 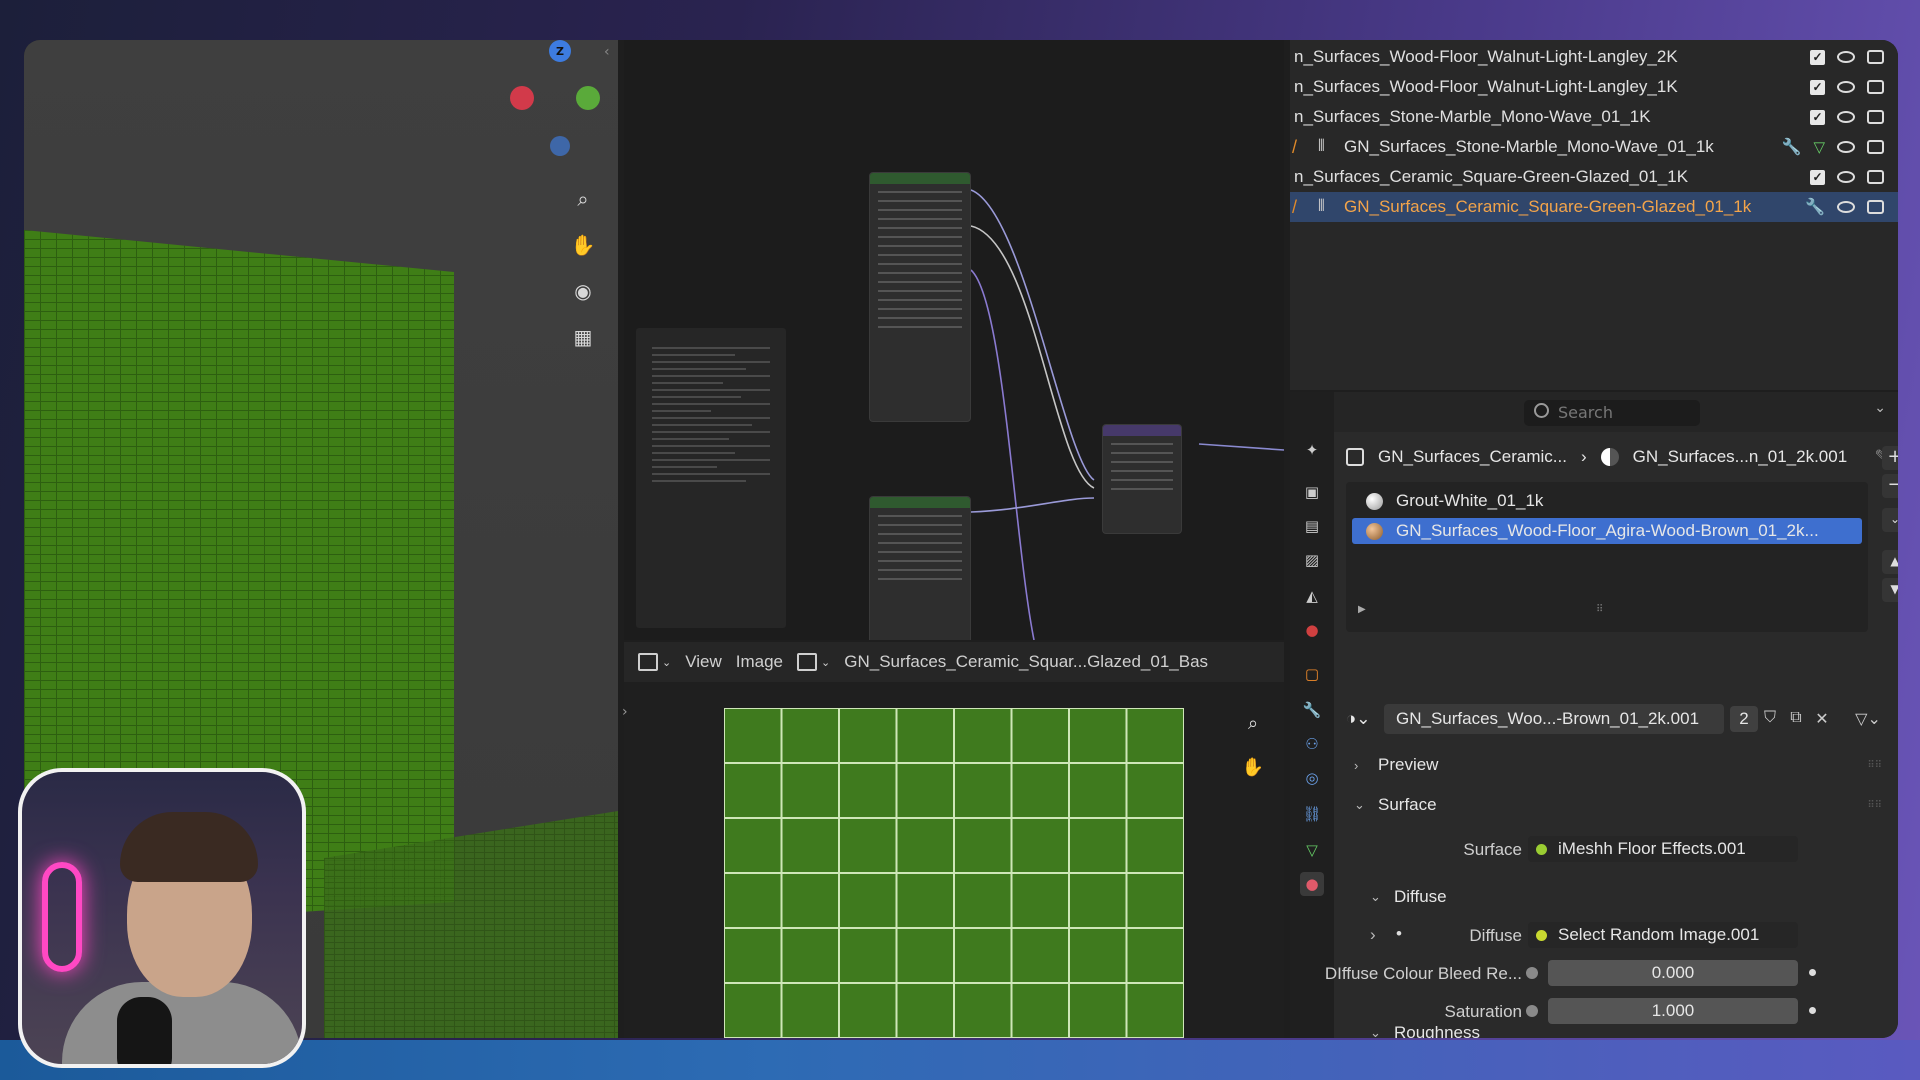 I want to click on material-name-field: GN_Surfaces_Woo...-Brown_01_2k.001, so click(x=1554, y=719).